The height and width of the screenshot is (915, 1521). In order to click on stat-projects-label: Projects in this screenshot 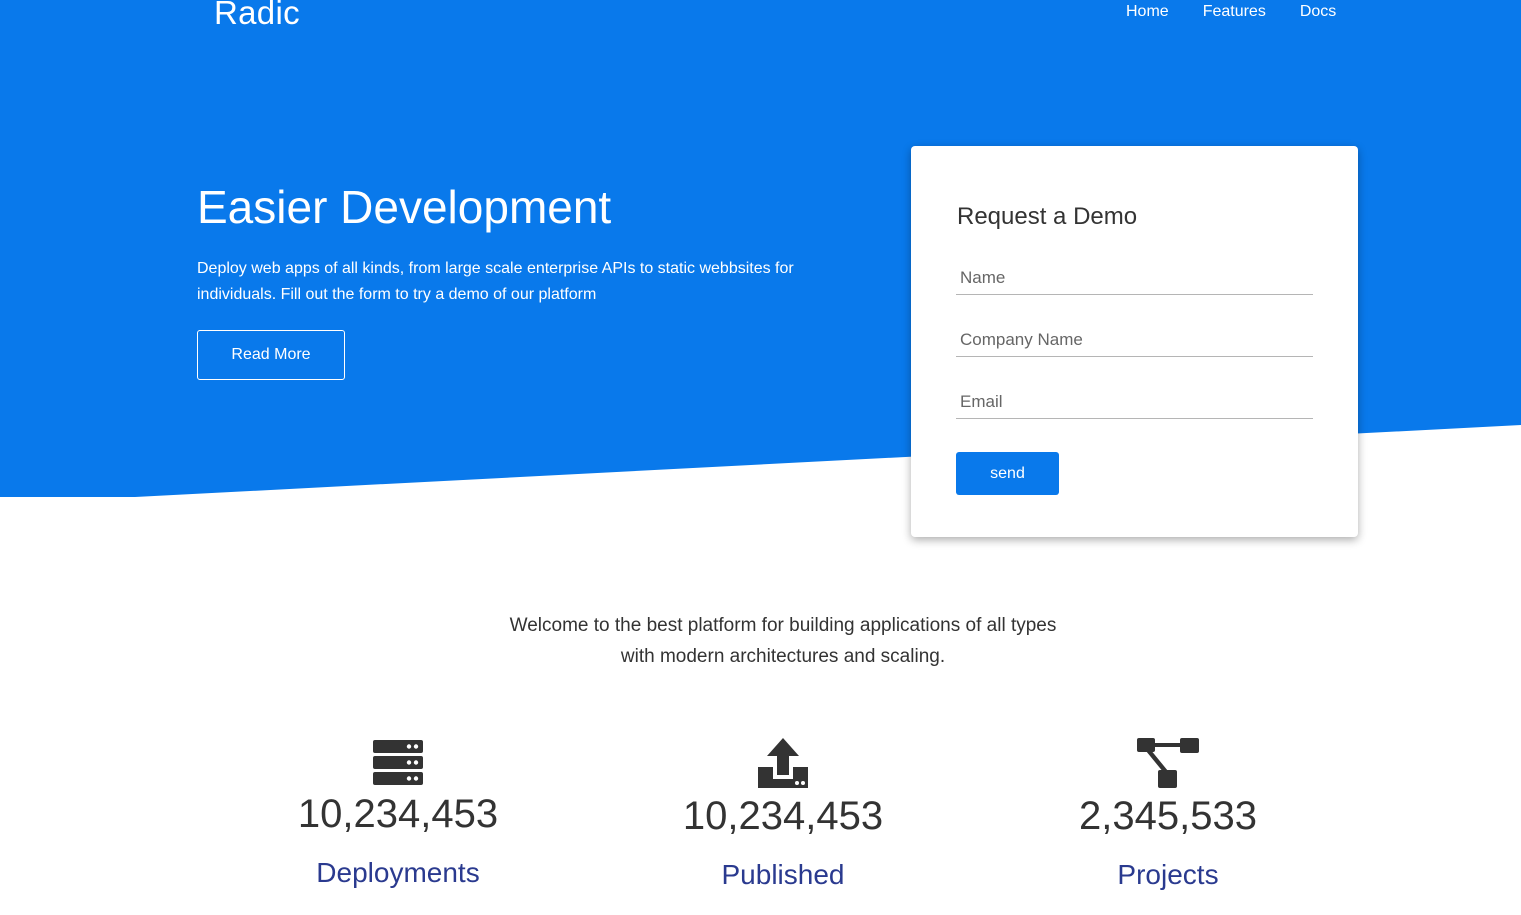, I will do `click(1168, 874)`.